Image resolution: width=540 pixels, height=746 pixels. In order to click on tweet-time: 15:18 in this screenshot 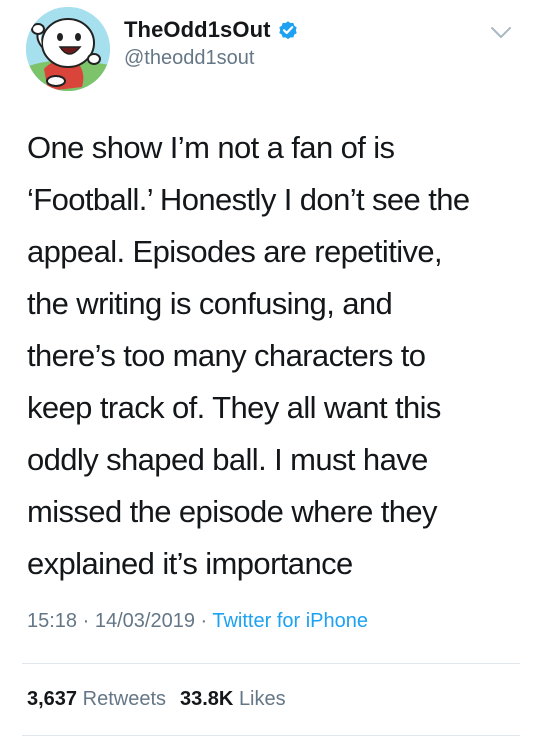, I will do `click(52, 621)`.